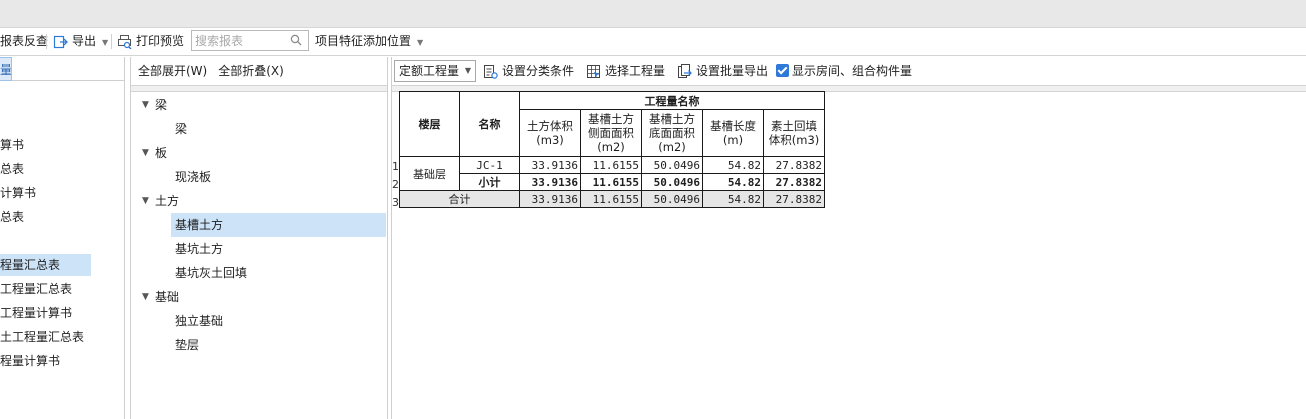 The width and height of the screenshot is (1306, 419). What do you see at coordinates (84, 41) in the screenshot?
I see `export-label: 导出` at bounding box center [84, 41].